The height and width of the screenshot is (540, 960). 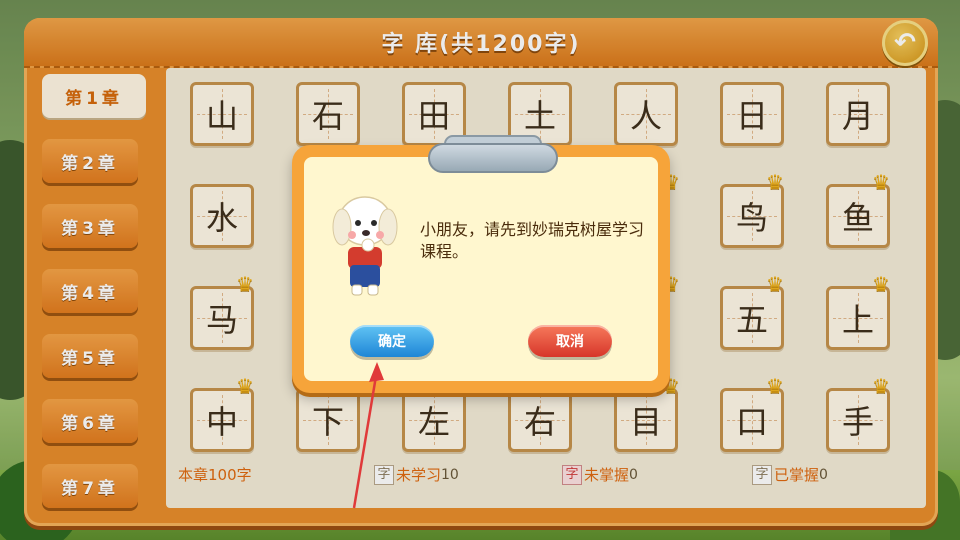 What do you see at coordinates (392, 341) in the screenshot?
I see `confirm-button: 确定` at bounding box center [392, 341].